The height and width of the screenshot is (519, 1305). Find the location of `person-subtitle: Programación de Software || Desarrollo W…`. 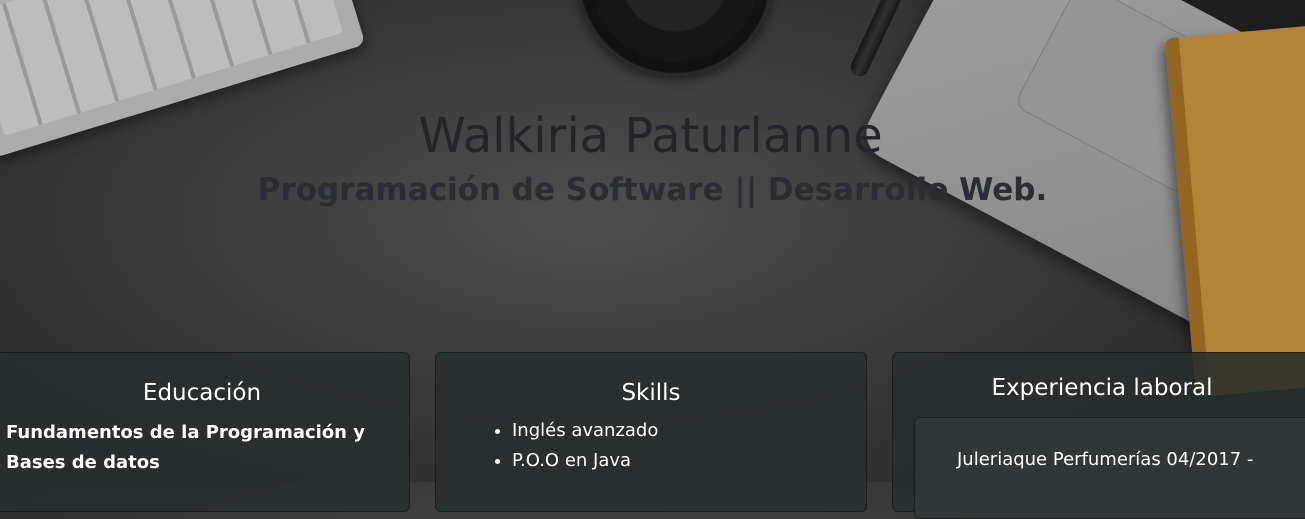

person-subtitle: Programación de Software || Desarrollo W… is located at coordinates (652, 189).